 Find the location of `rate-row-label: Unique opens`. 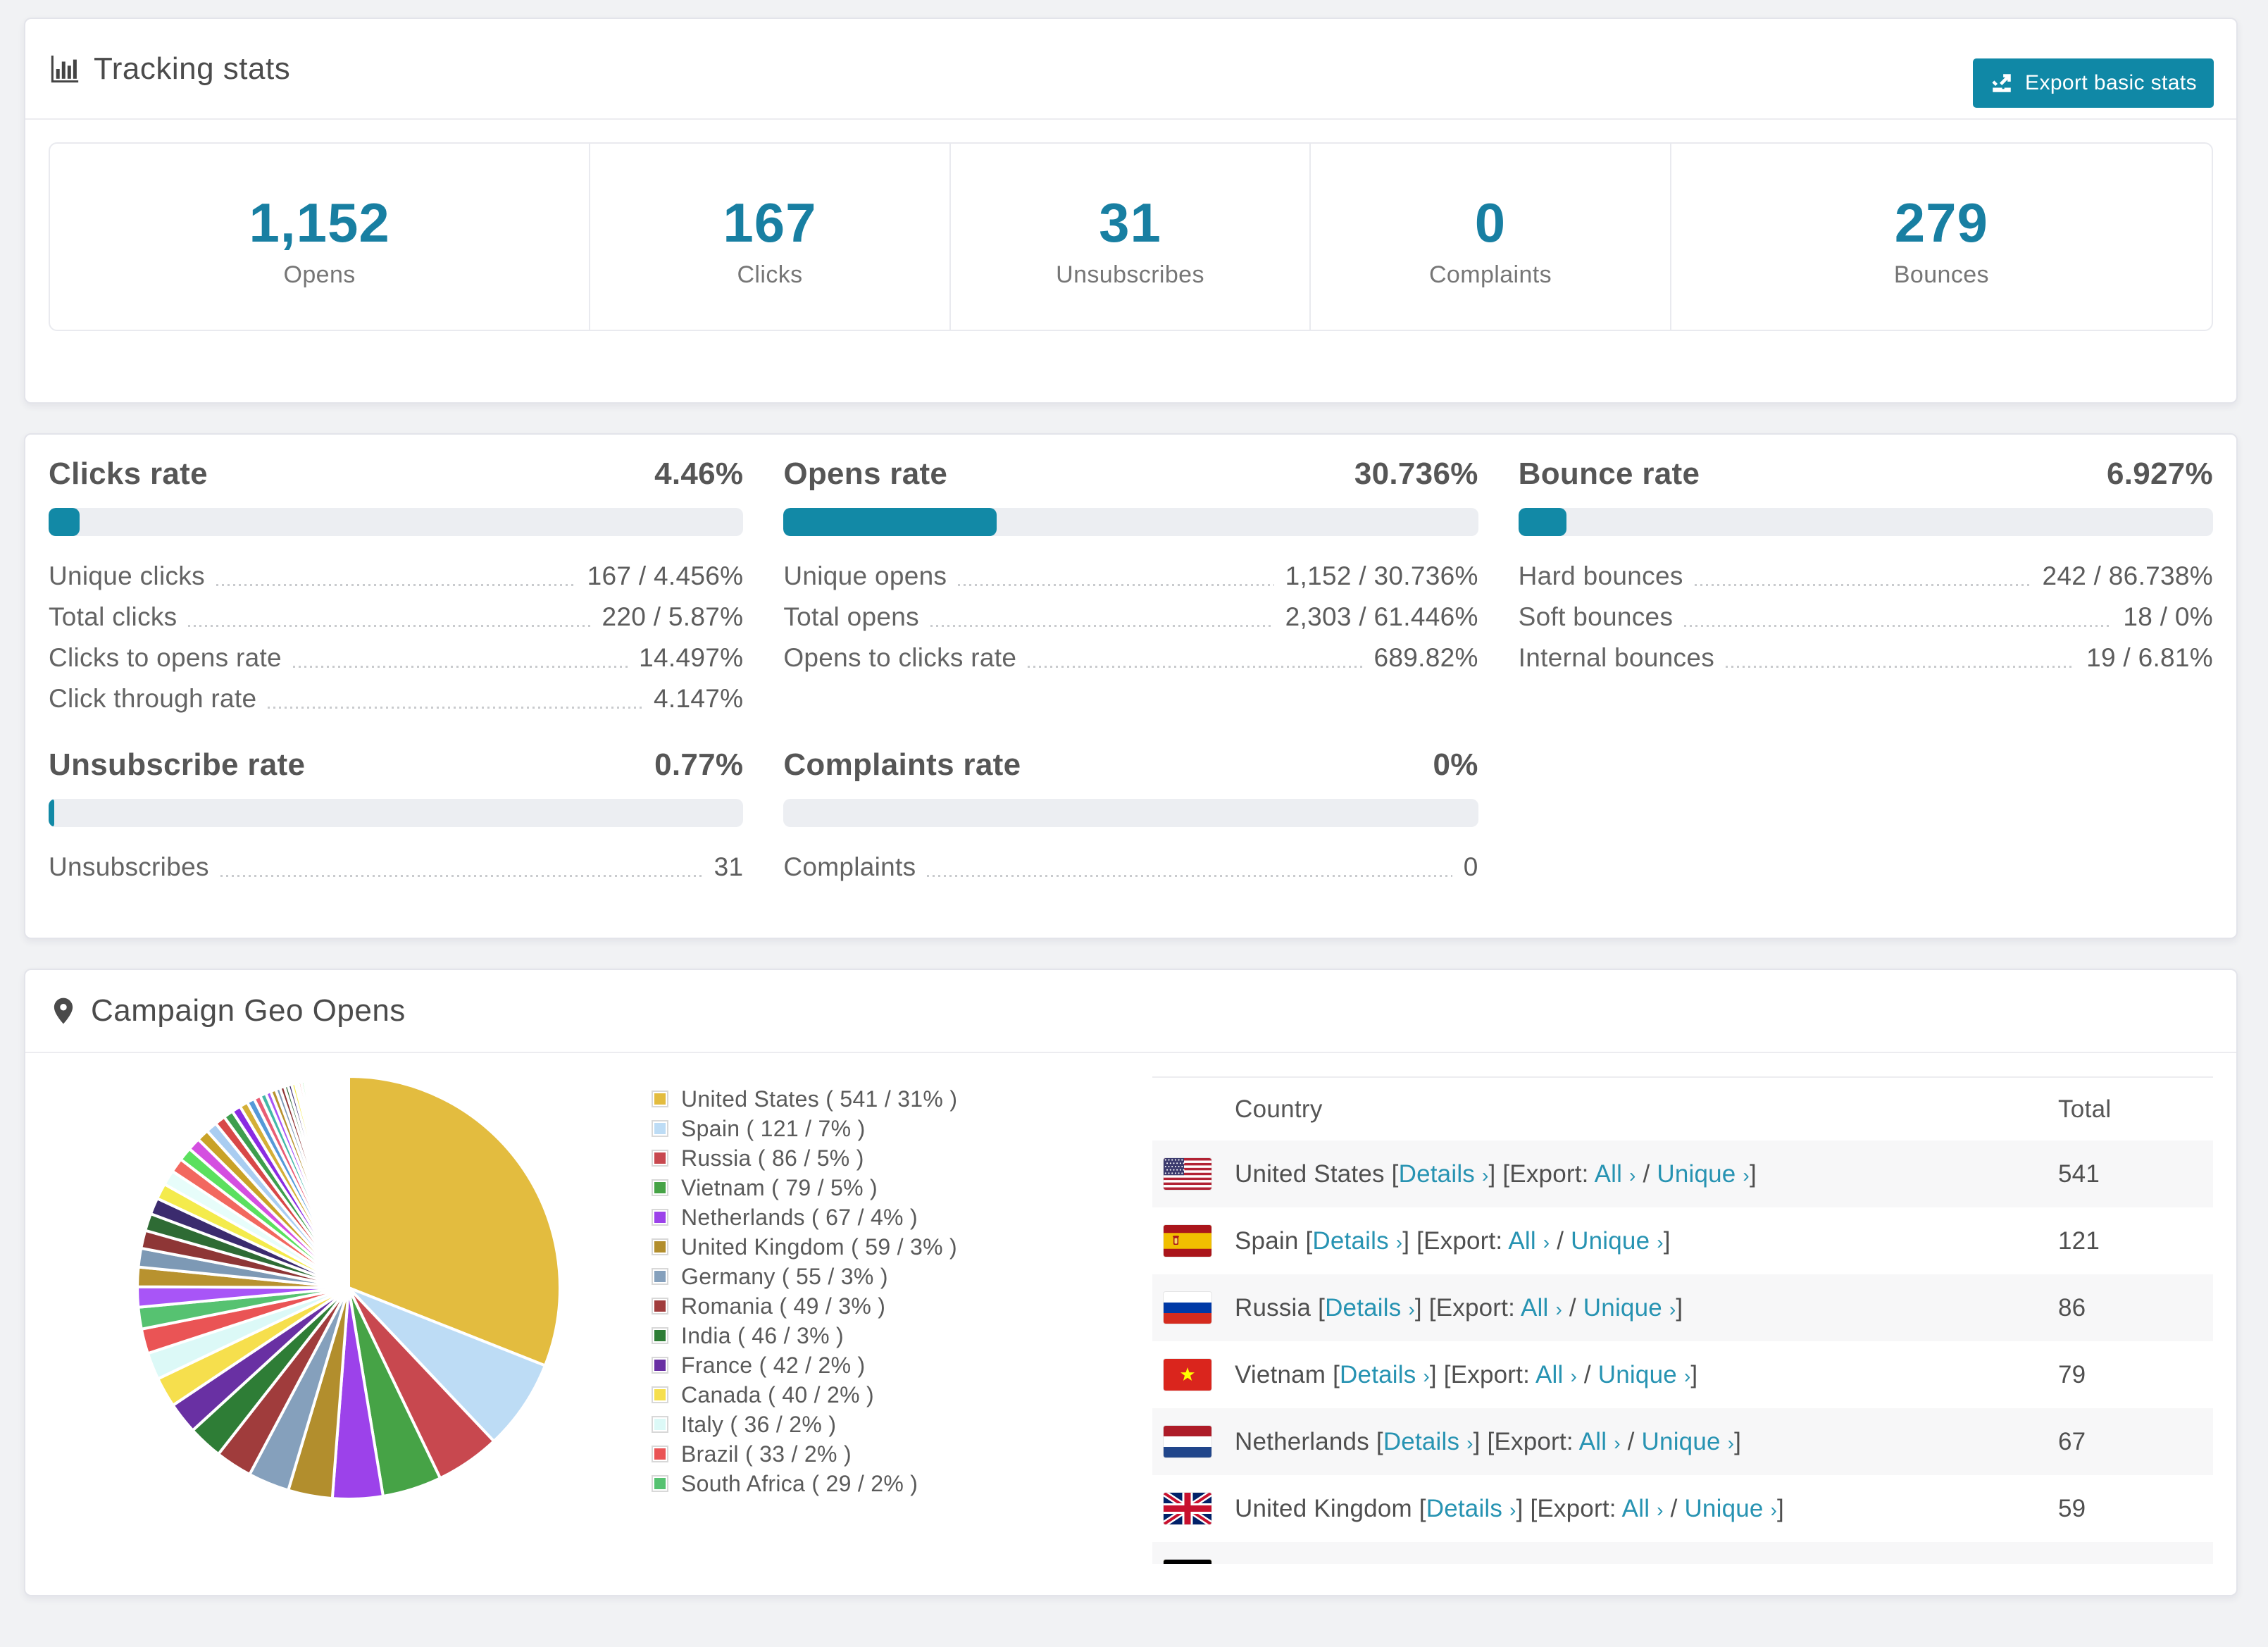

rate-row-label: Unique opens is located at coordinates (865, 575).